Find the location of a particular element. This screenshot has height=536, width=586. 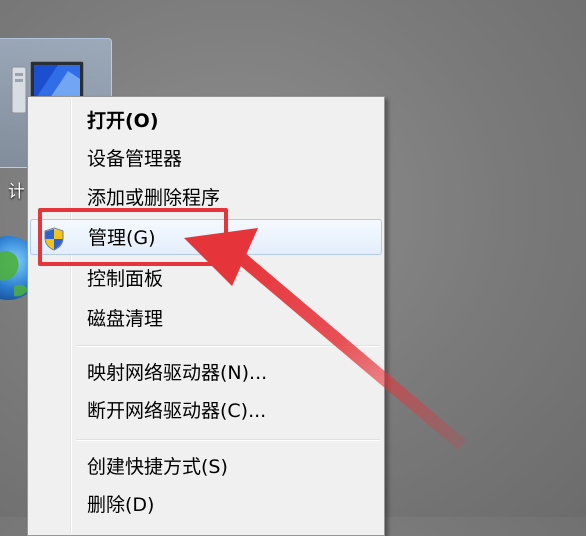

menu-item-label: 控制面板 is located at coordinates (125, 279).